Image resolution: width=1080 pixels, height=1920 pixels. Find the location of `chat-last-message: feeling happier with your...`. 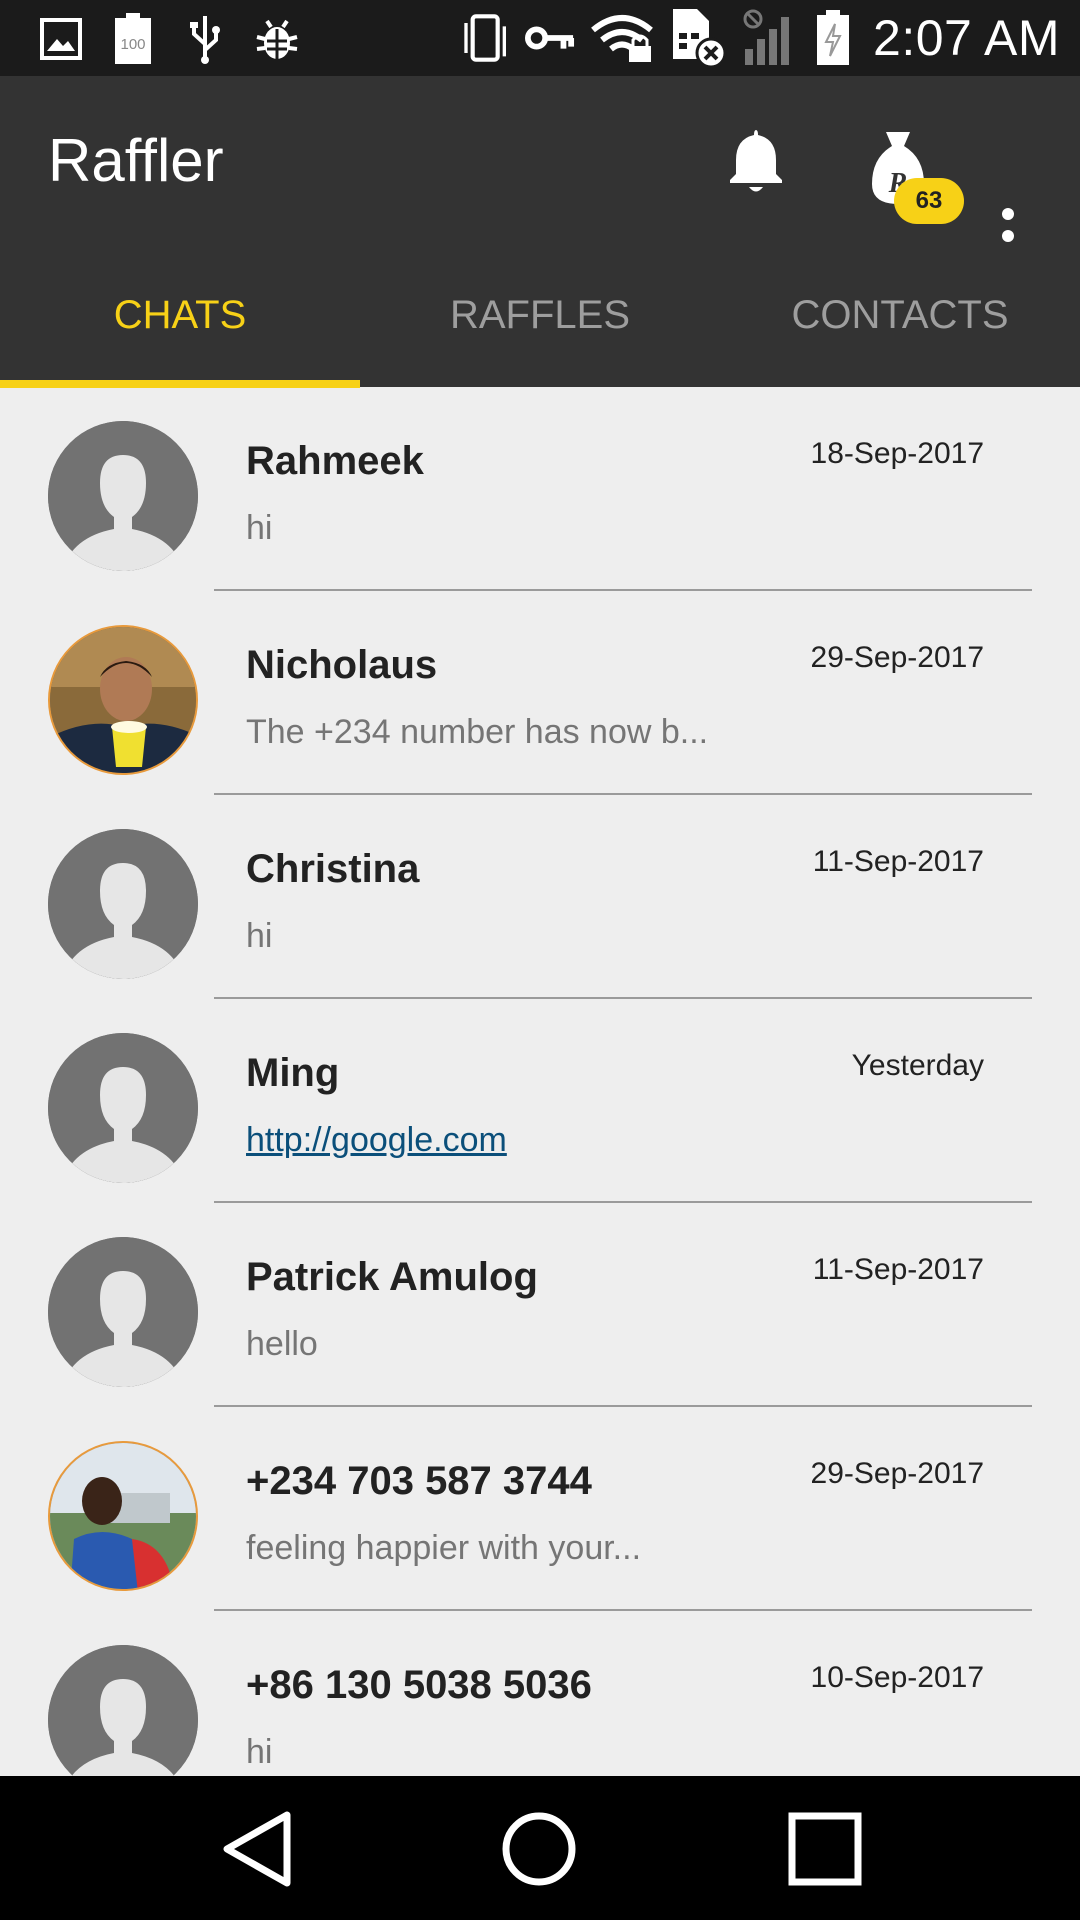

chat-last-message: feeling happier with your... is located at coordinates (444, 1548).